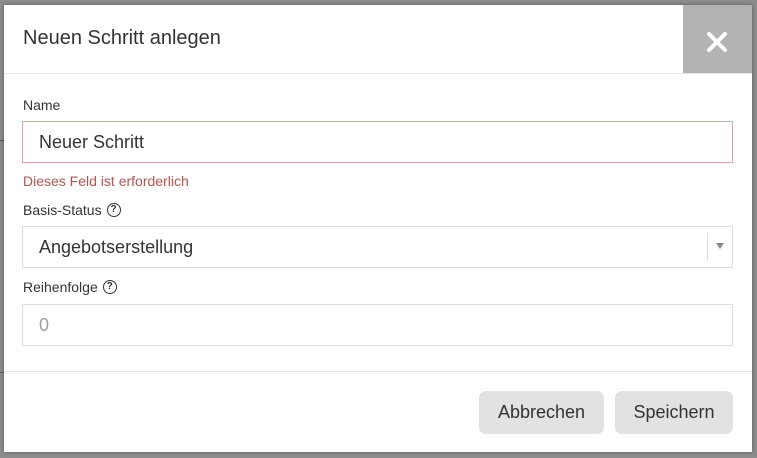 This screenshot has width=757, height=458. I want to click on close-icon, so click(717, 42).